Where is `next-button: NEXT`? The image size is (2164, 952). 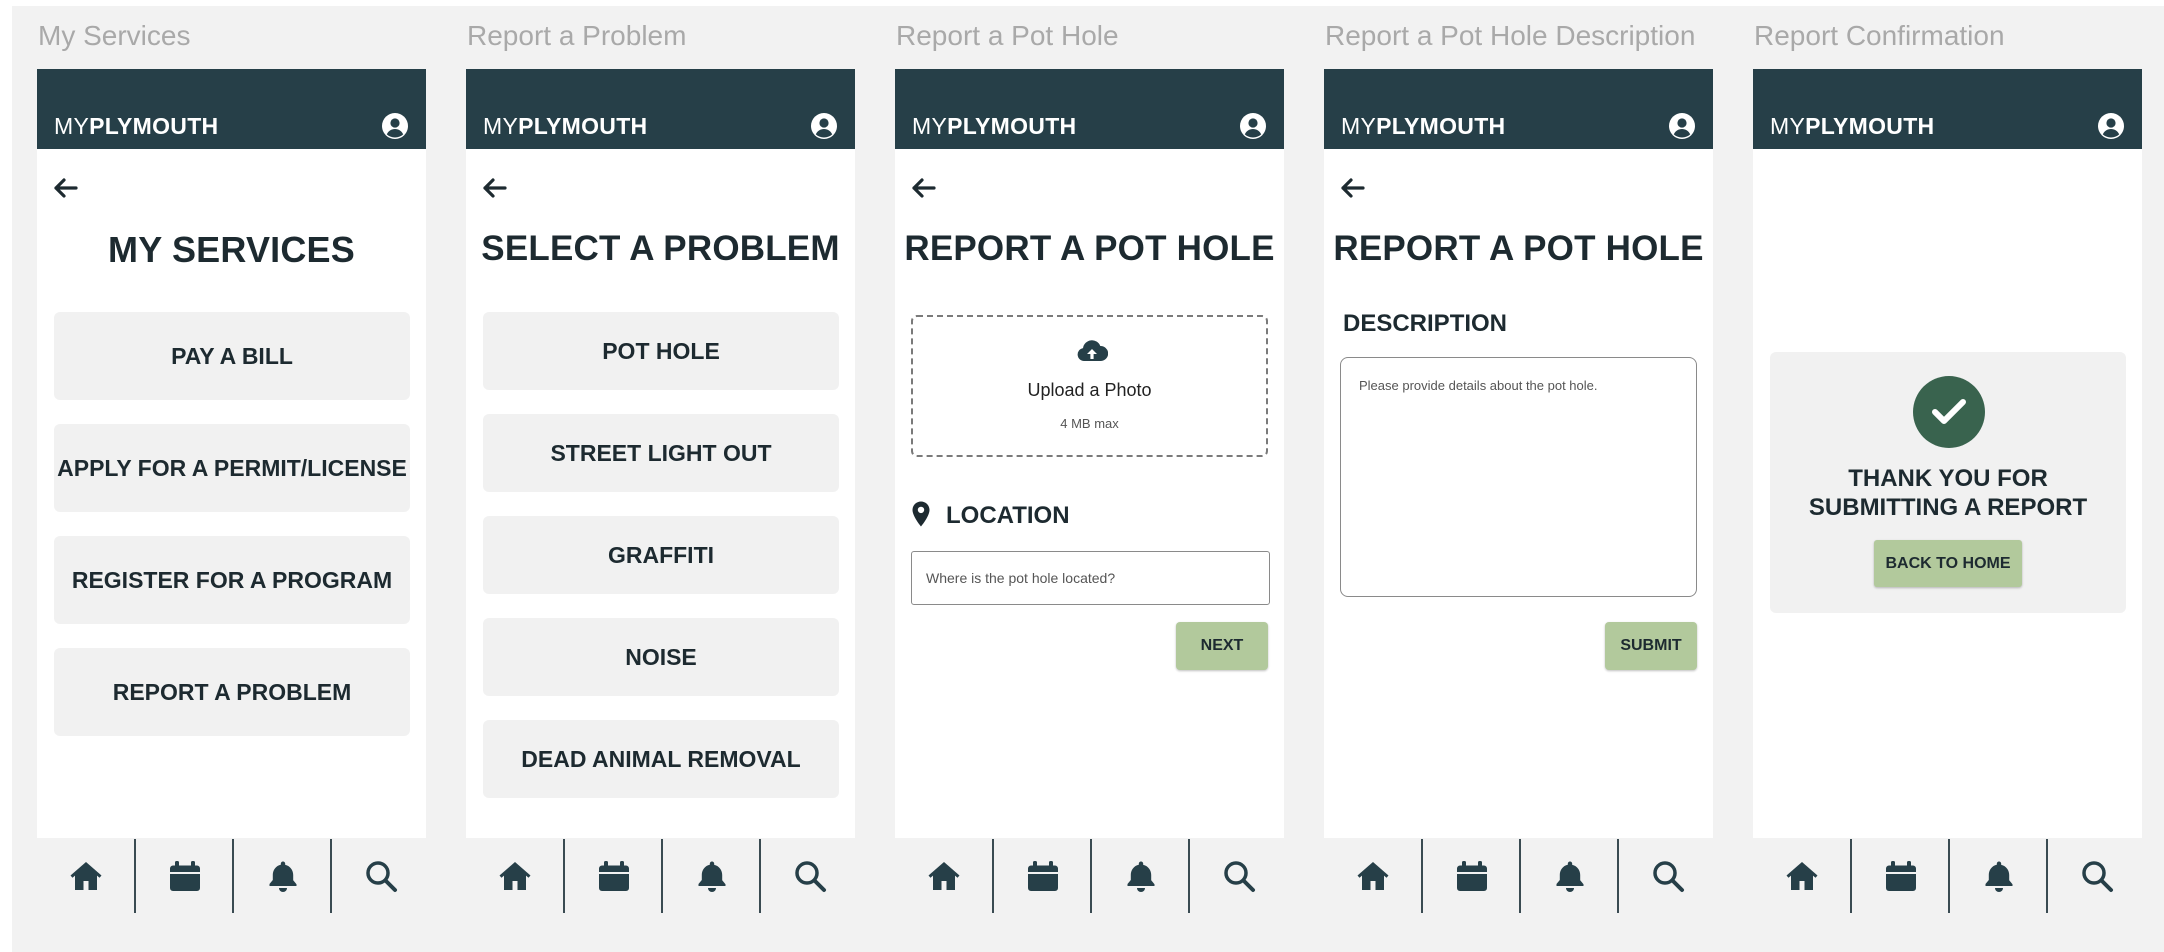
next-button: NEXT is located at coordinates (1222, 646).